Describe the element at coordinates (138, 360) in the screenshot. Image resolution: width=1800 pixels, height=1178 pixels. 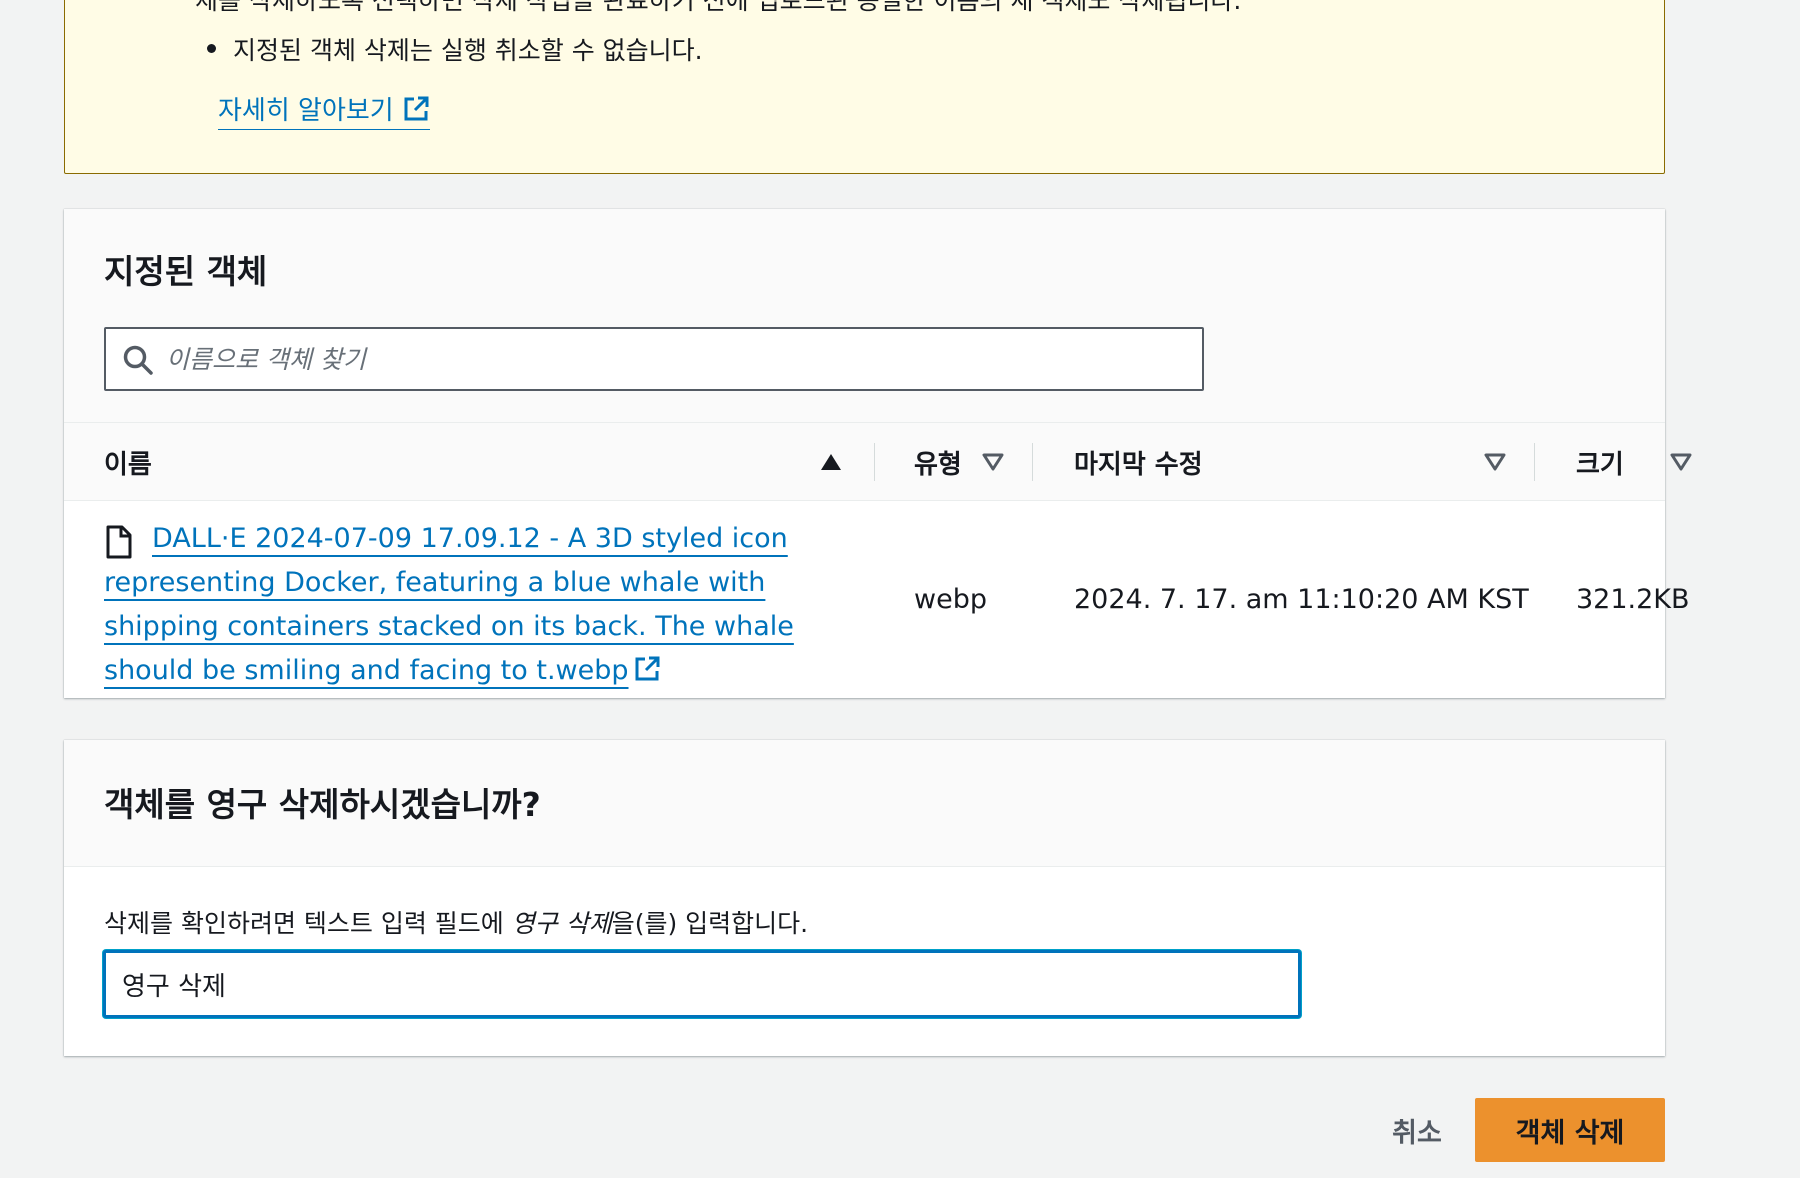
I see `search-icon` at that location.